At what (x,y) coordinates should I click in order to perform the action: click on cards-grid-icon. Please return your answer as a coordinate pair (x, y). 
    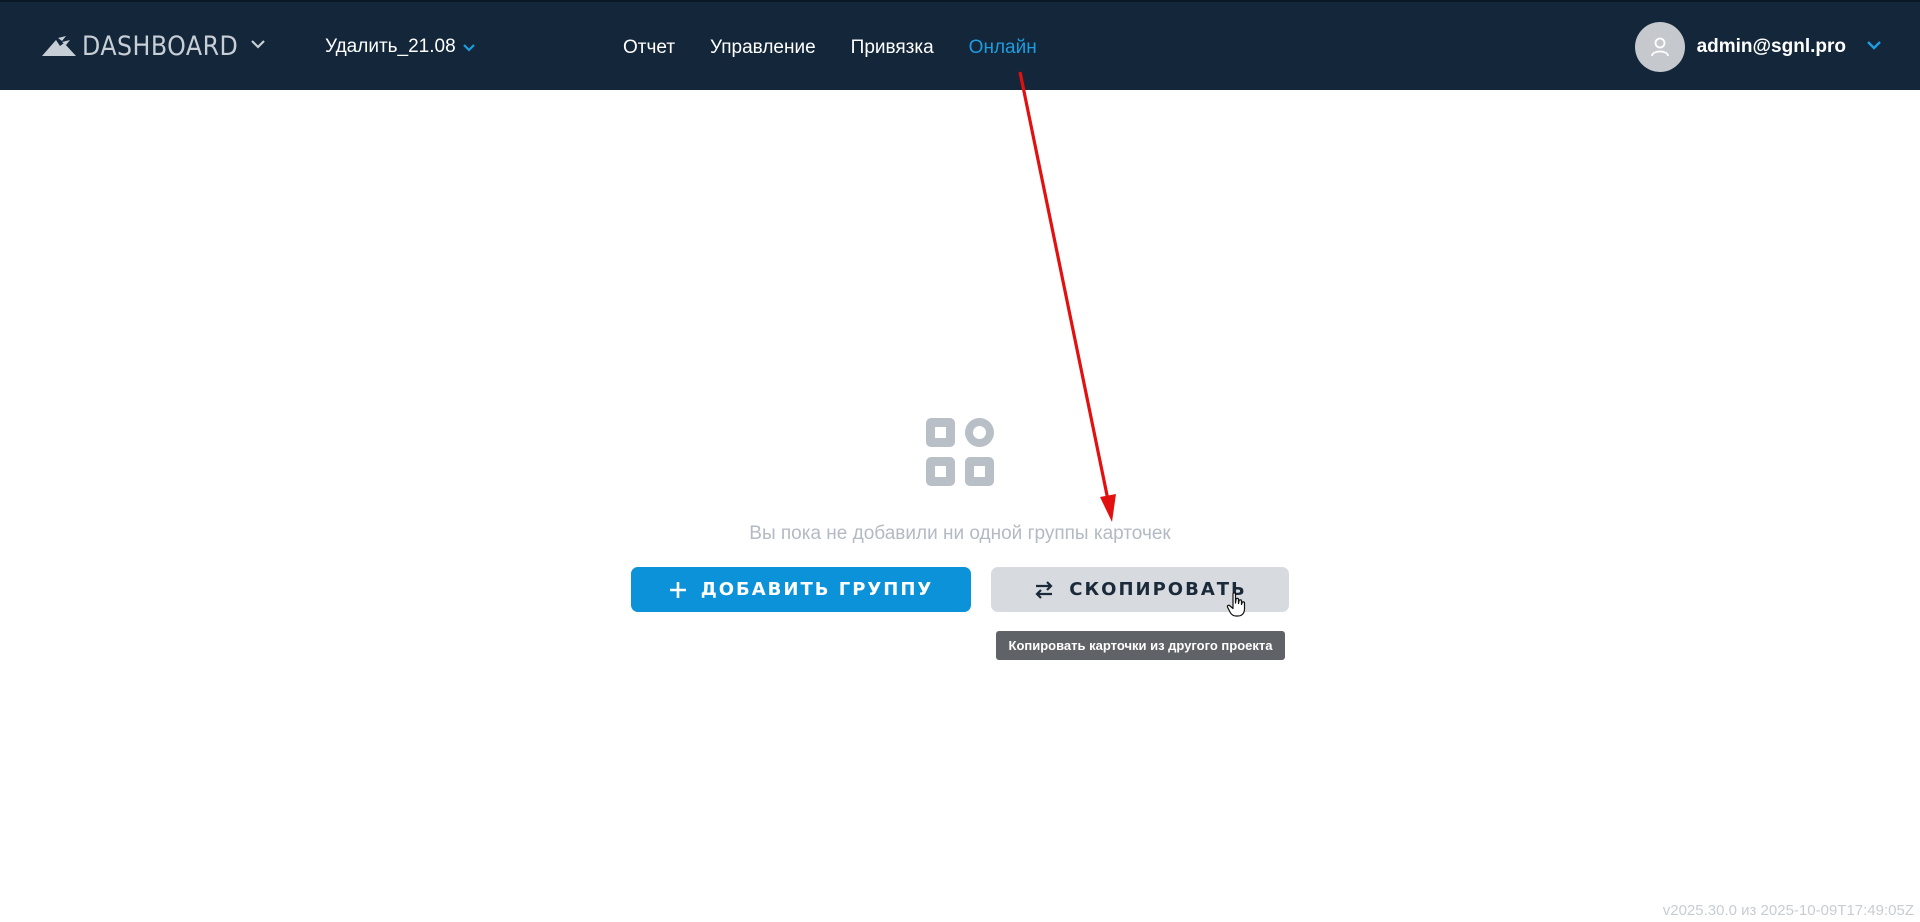
    Looking at the image, I should click on (960, 452).